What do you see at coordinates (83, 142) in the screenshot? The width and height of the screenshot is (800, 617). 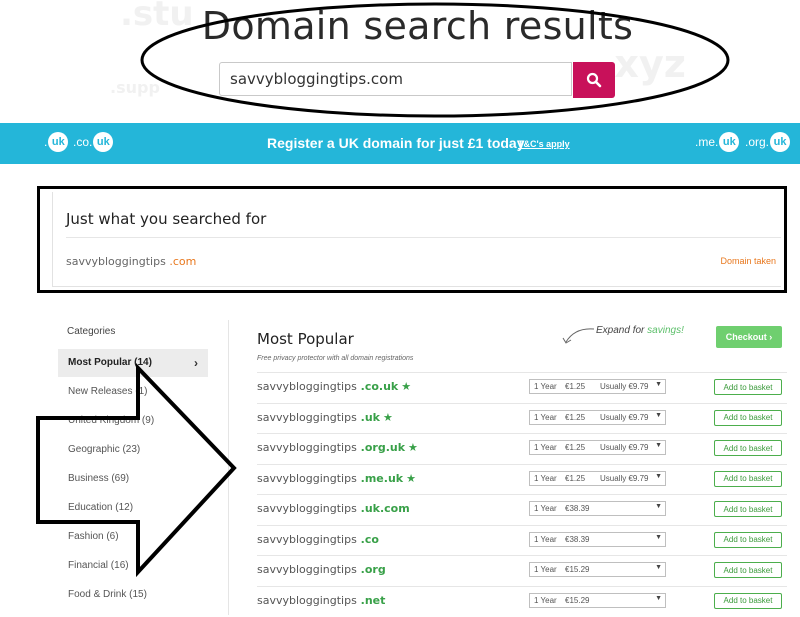 I see `tld-prefix: .co.` at bounding box center [83, 142].